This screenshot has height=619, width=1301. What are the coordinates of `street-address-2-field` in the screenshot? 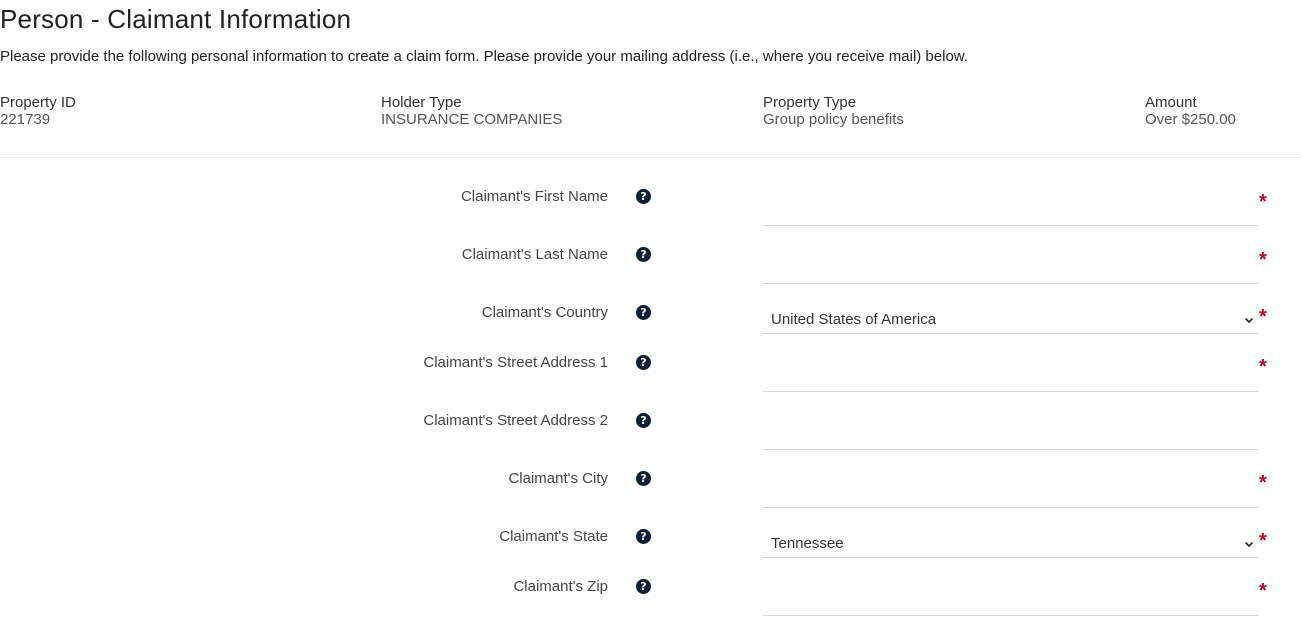 It's located at (1010, 433).